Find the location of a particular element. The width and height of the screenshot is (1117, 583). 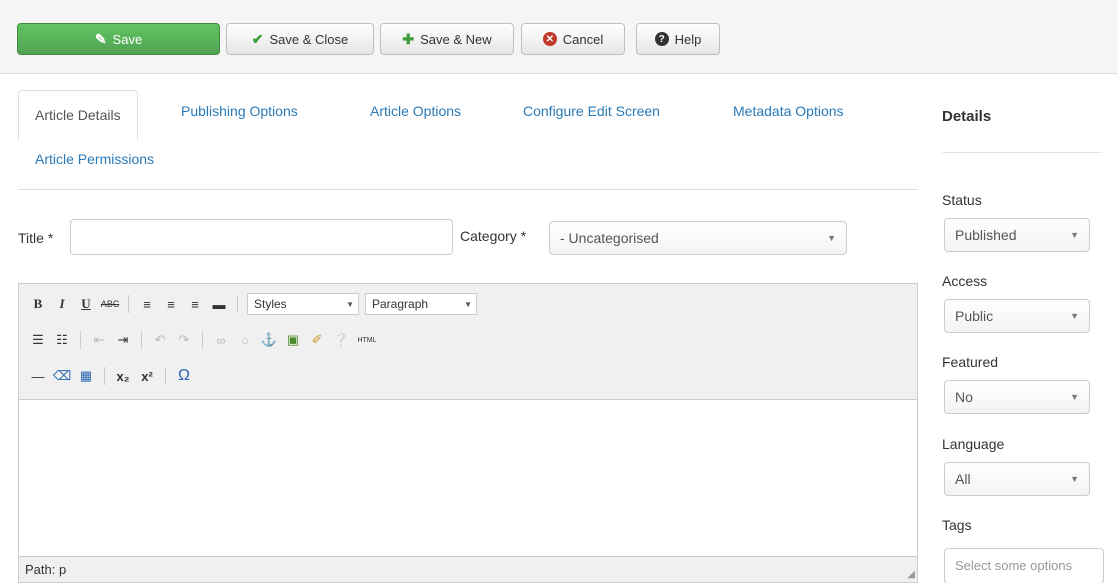

details-heading: Details is located at coordinates (967, 116).